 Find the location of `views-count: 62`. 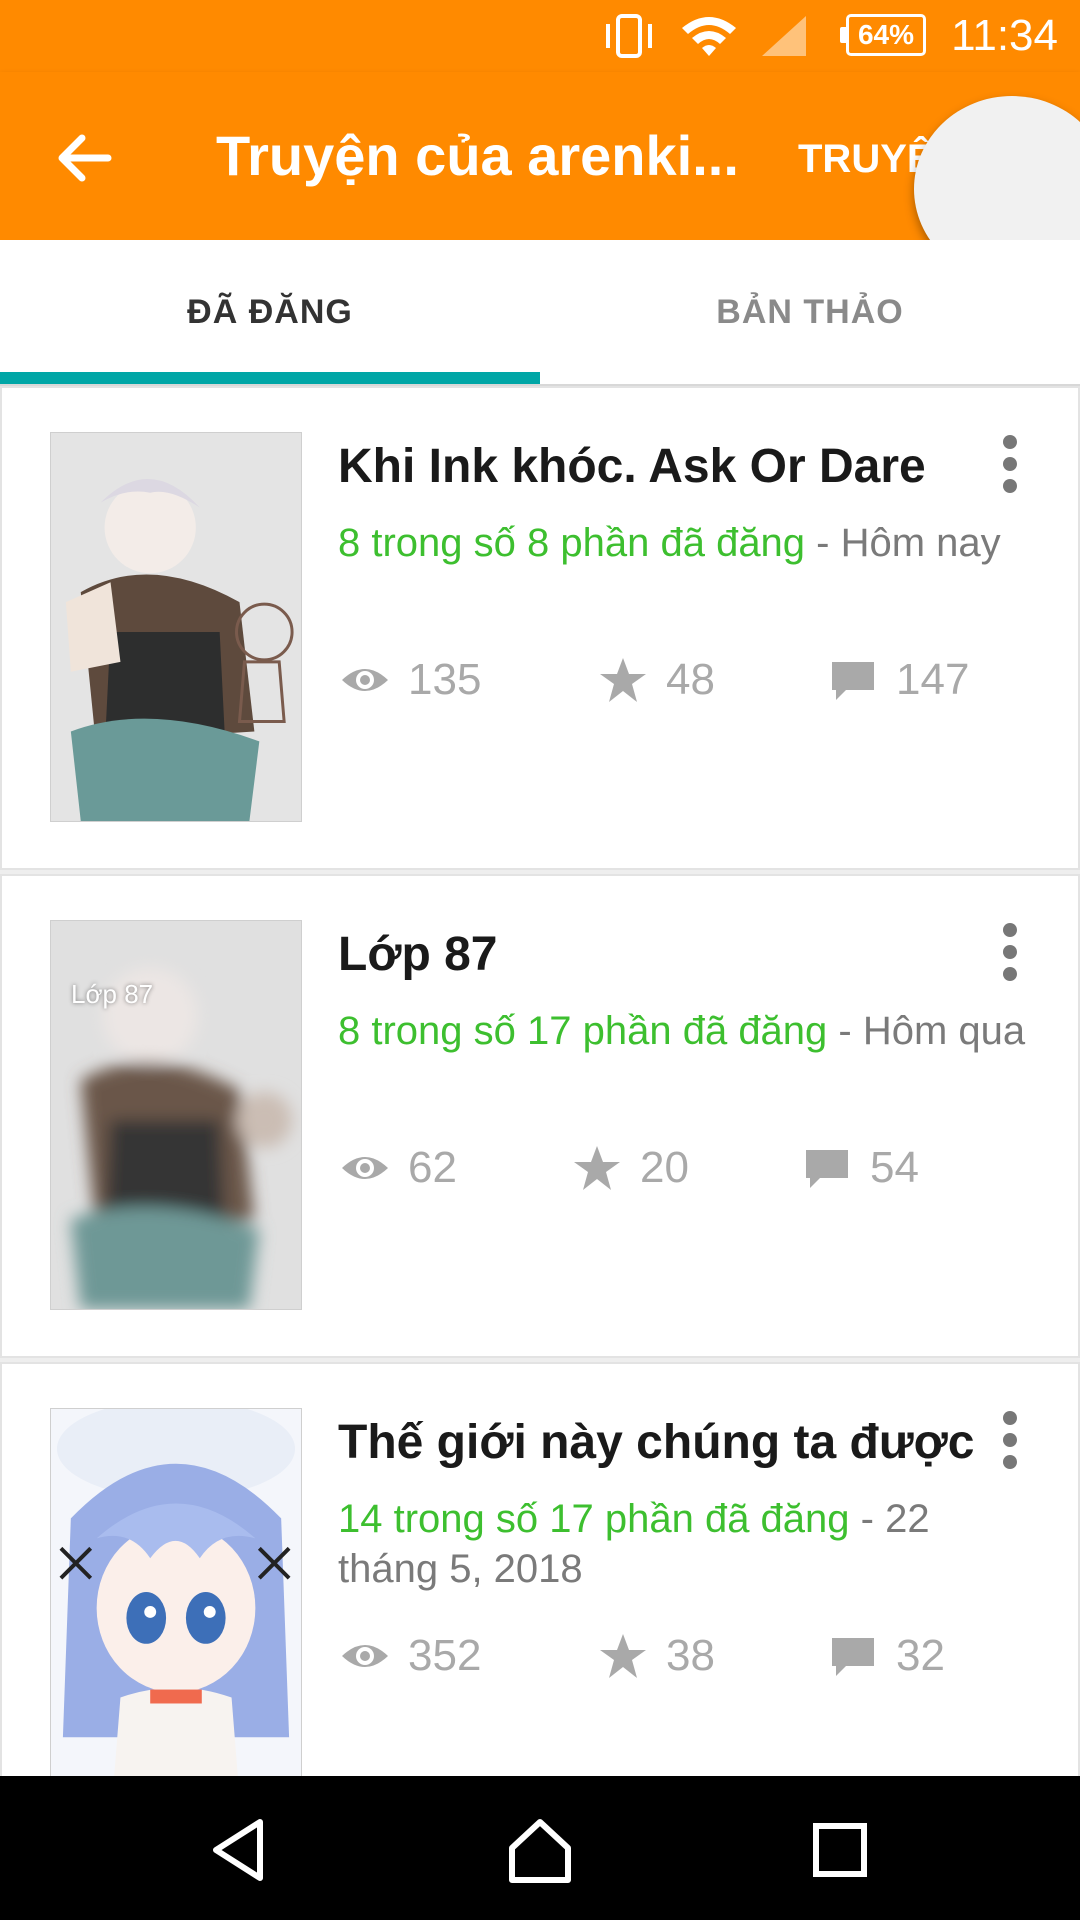

views-count: 62 is located at coordinates (432, 1167).